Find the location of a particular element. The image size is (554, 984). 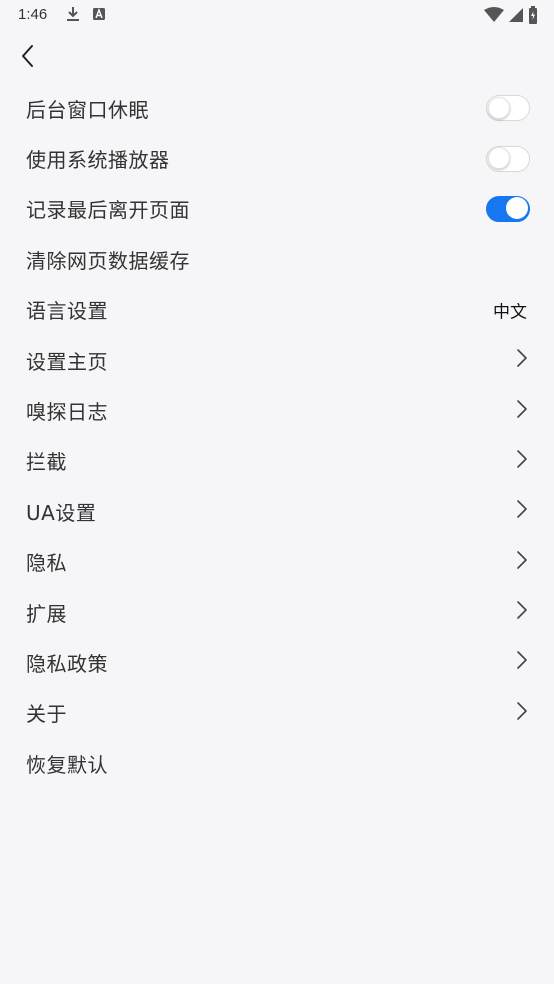

settings-row-label: 语言设置 is located at coordinates (67, 311).